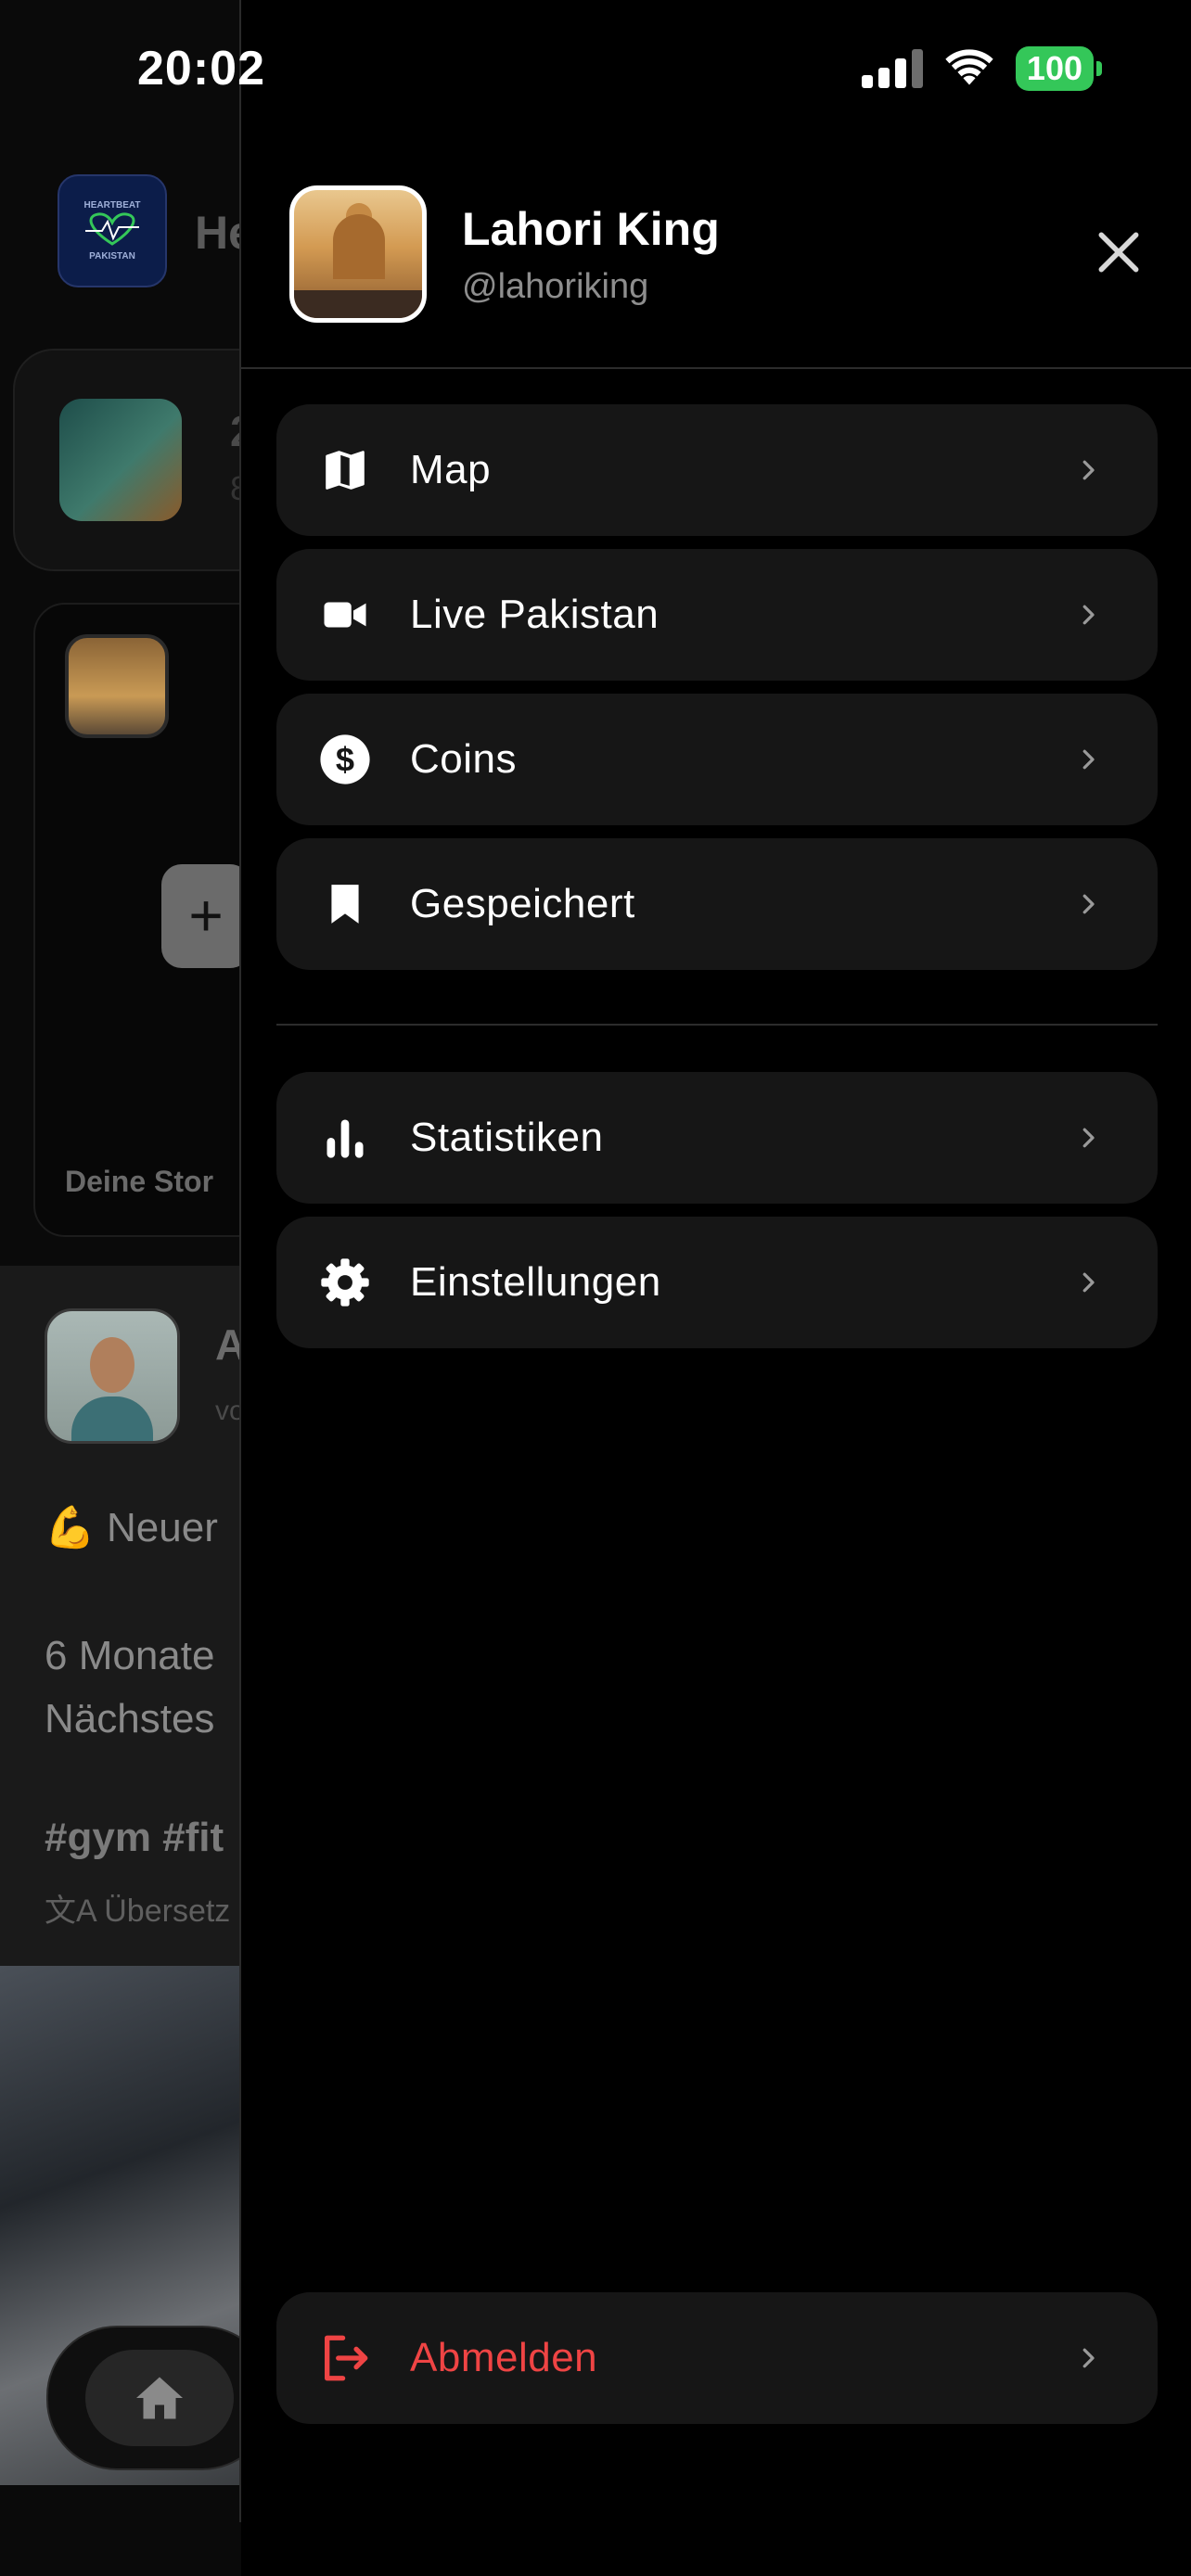 This screenshot has height=2576, width=1191. I want to click on menu-item-live-pakistan: Live Pakistan, so click(717, 615).